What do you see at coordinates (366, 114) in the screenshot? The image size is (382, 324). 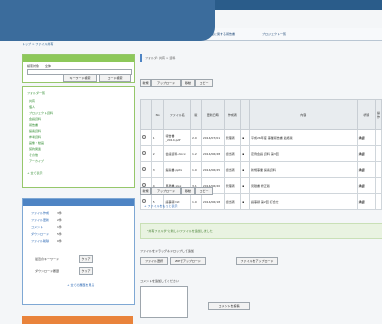 I see `col-status: 状態` at bounding box center [366, 114].